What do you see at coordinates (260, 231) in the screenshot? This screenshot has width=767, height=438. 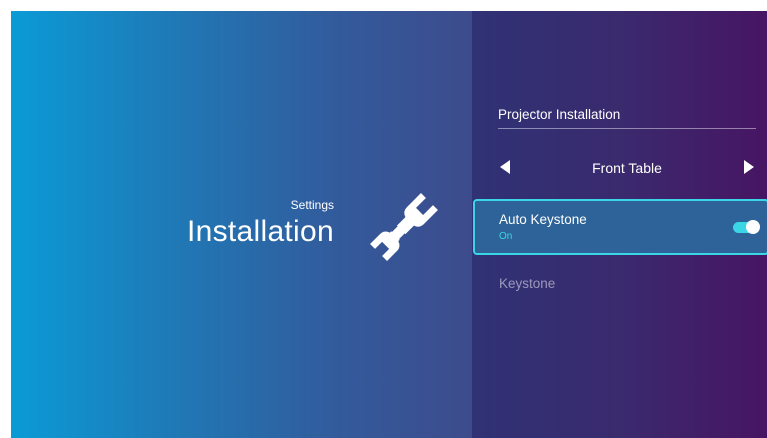 I see `page-title: Installation` at bounding box center [260, 231].